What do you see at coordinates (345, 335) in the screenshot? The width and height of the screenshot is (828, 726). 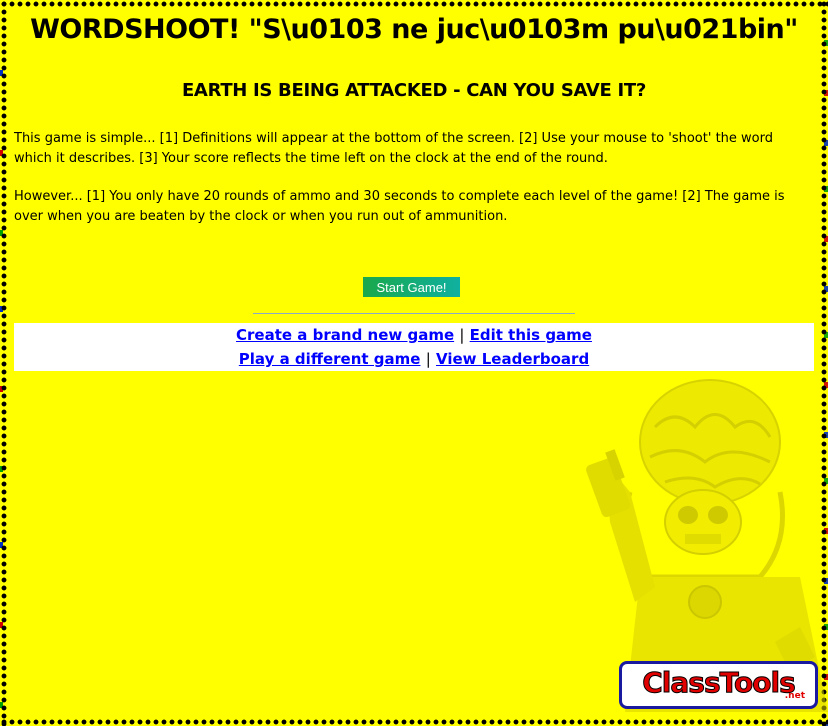 I see `create-new-game-link: Create a brand new game` at bounding box center [345, 335].